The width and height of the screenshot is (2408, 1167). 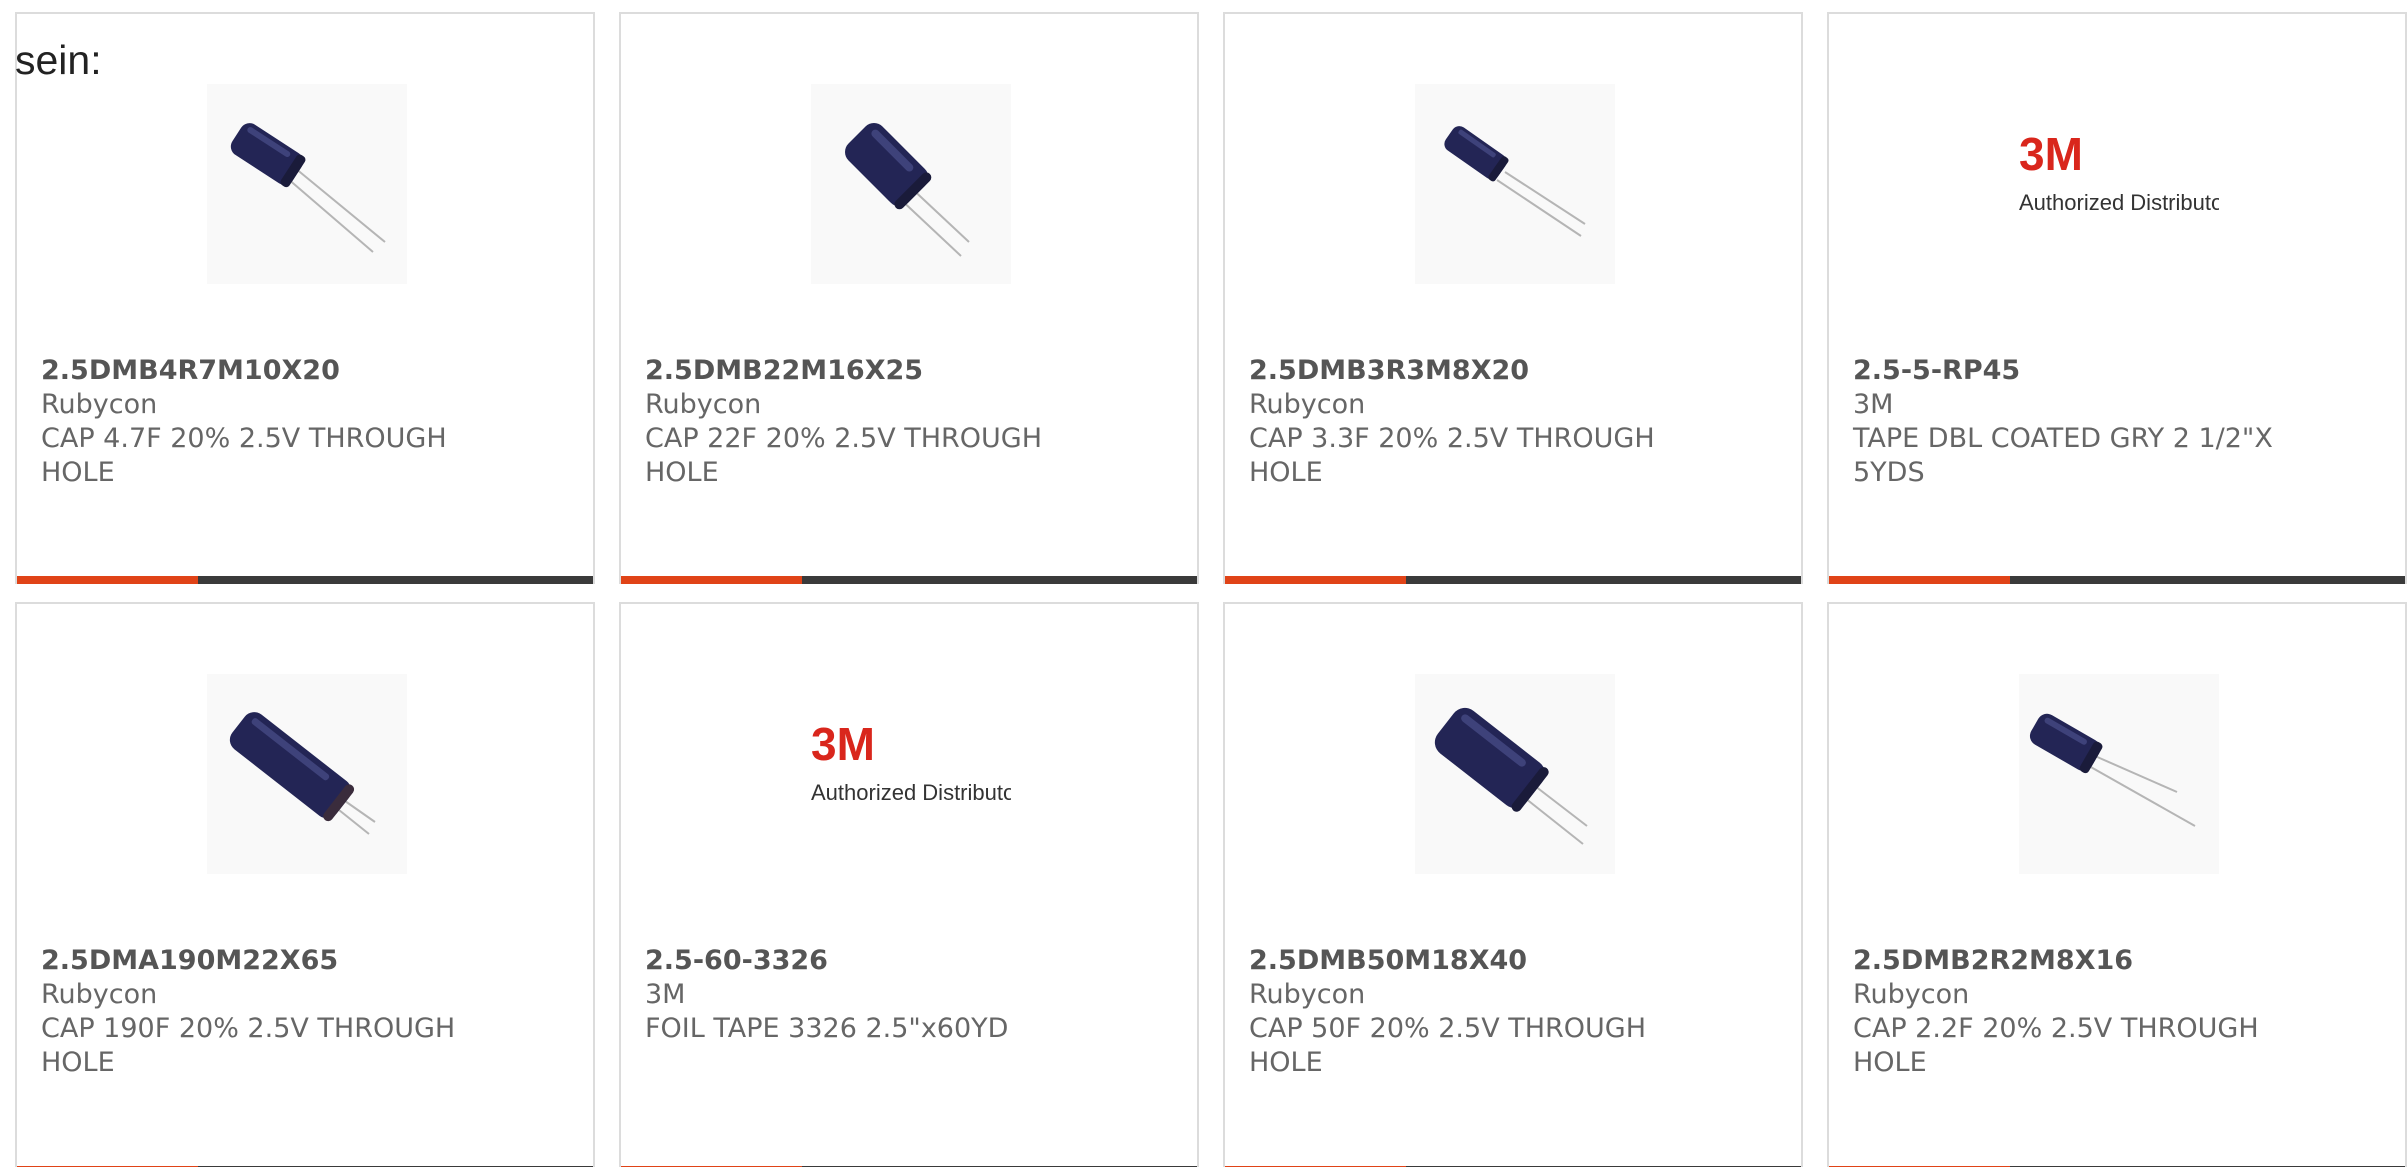 What do you see at coordinates (301, 371) in the screenshot?
I see `part-number-link: 2.5DMB4R7M10X20` at bounding box center [301, 371].